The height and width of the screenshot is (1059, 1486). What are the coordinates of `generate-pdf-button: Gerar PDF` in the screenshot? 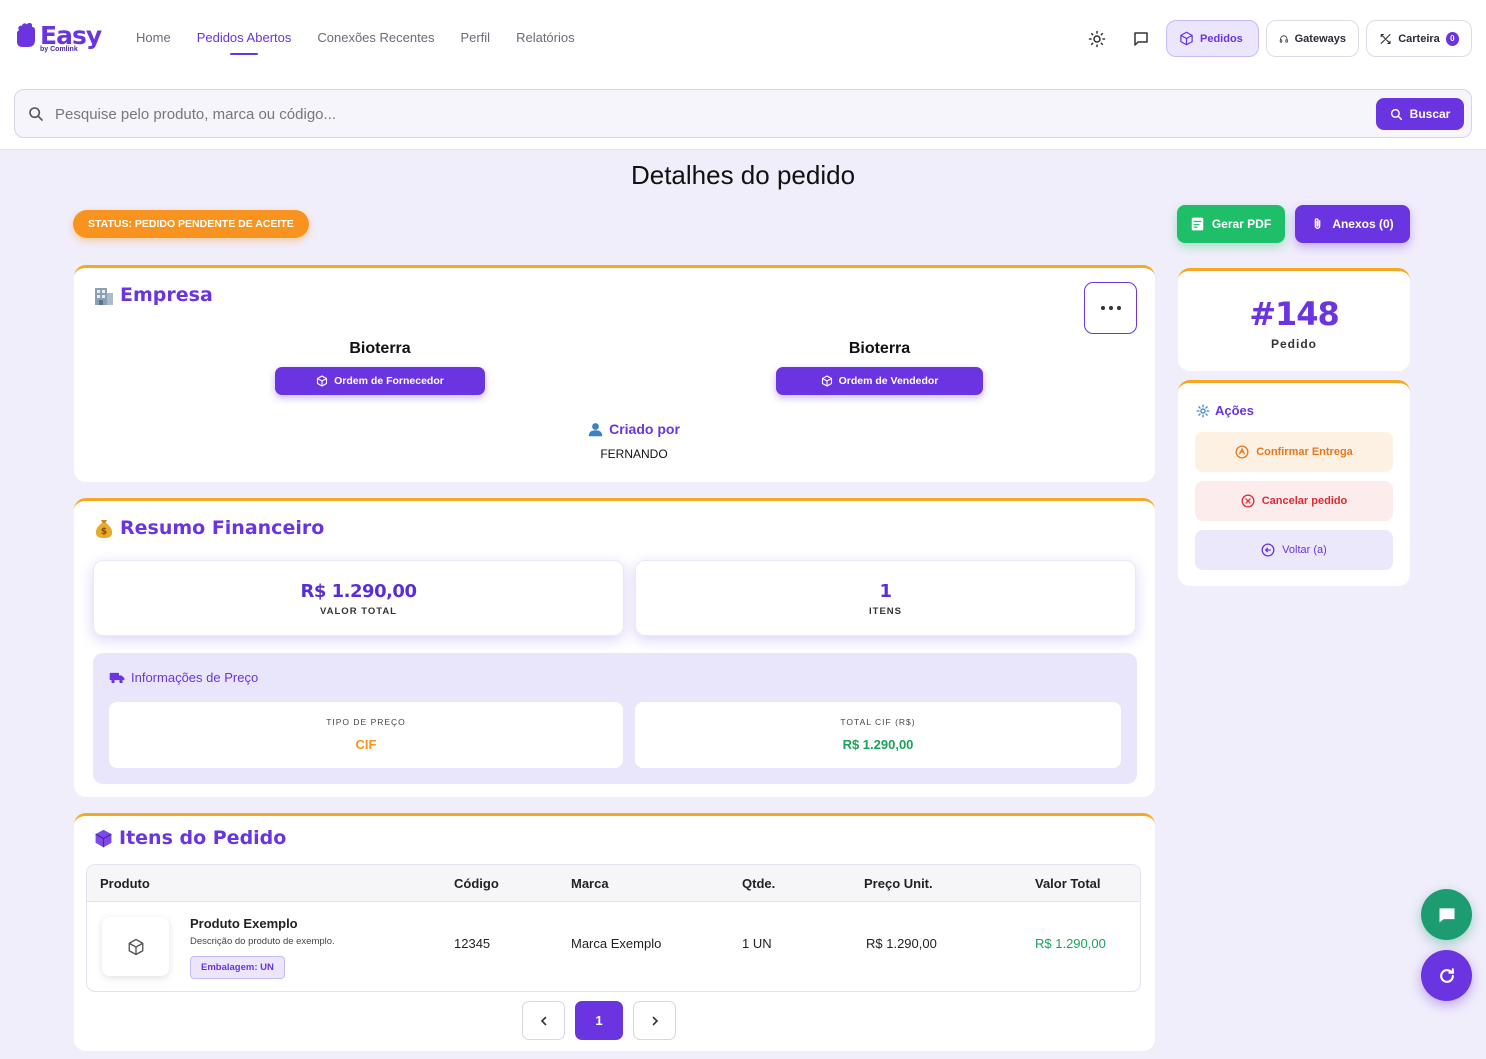 It's located at (1231, 224).